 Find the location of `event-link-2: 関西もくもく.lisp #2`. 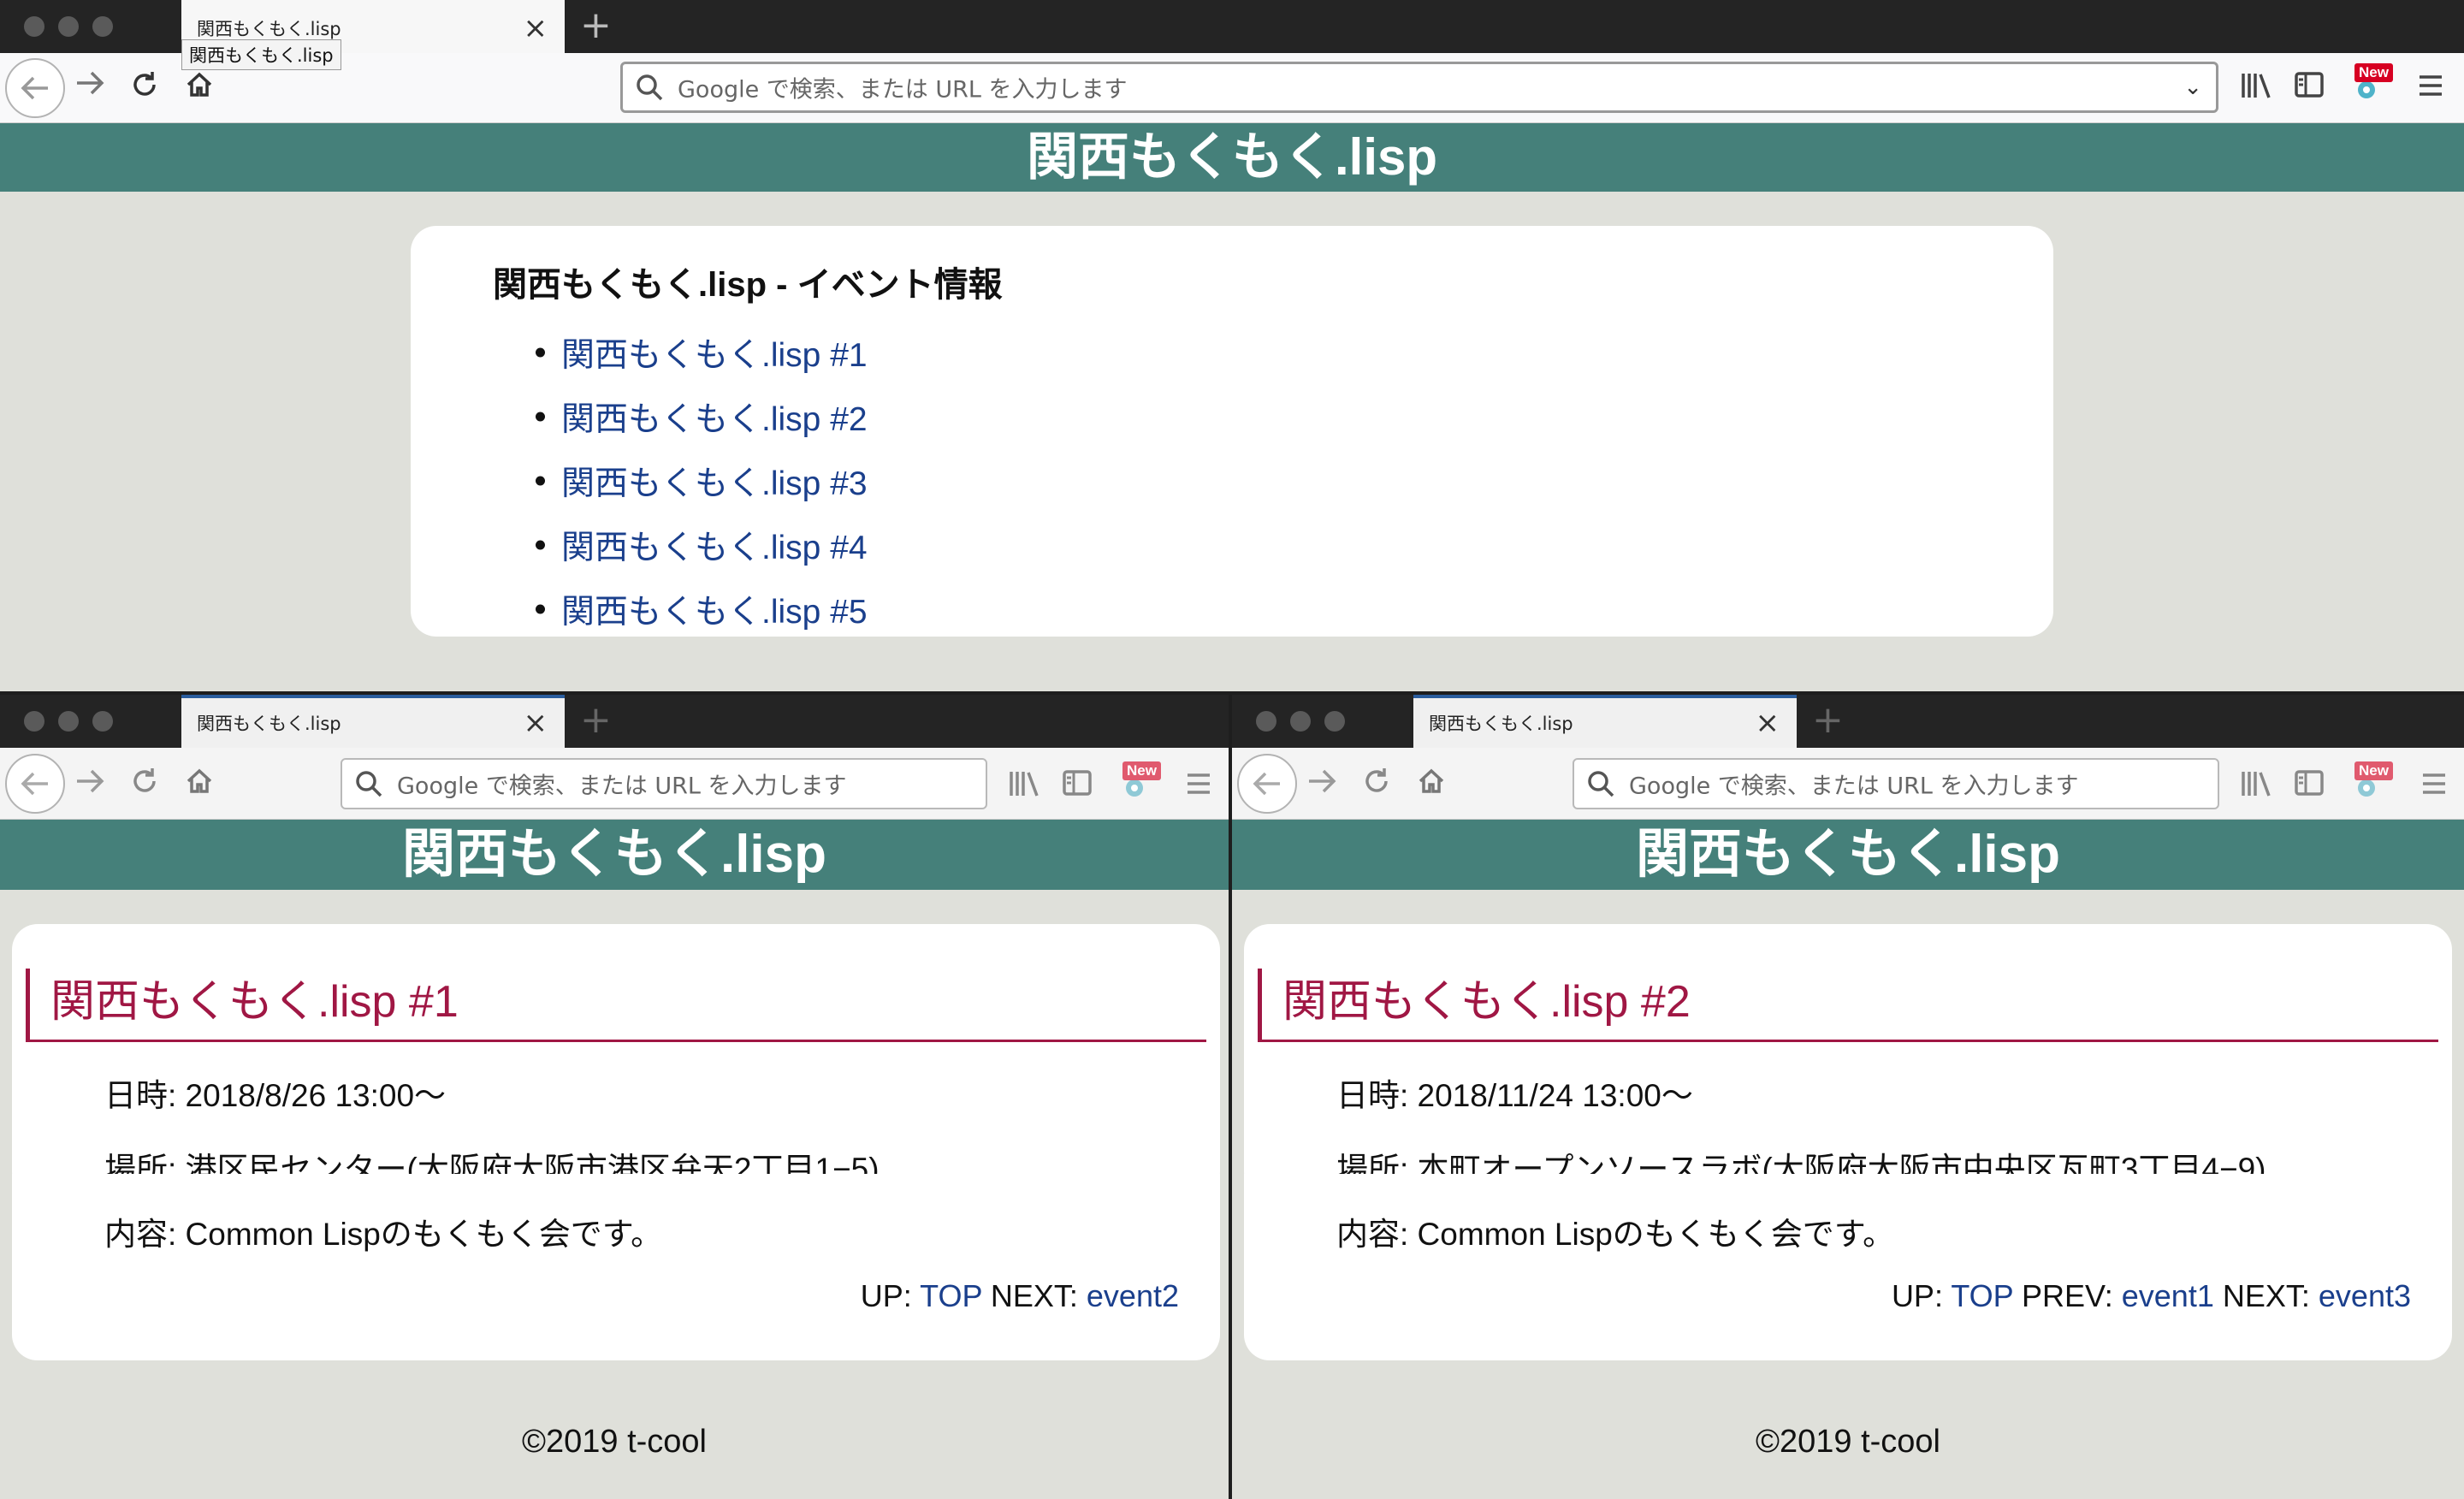

event-link-2: 関西もくもく.lisp #2 is located at coordinates (714, 417).